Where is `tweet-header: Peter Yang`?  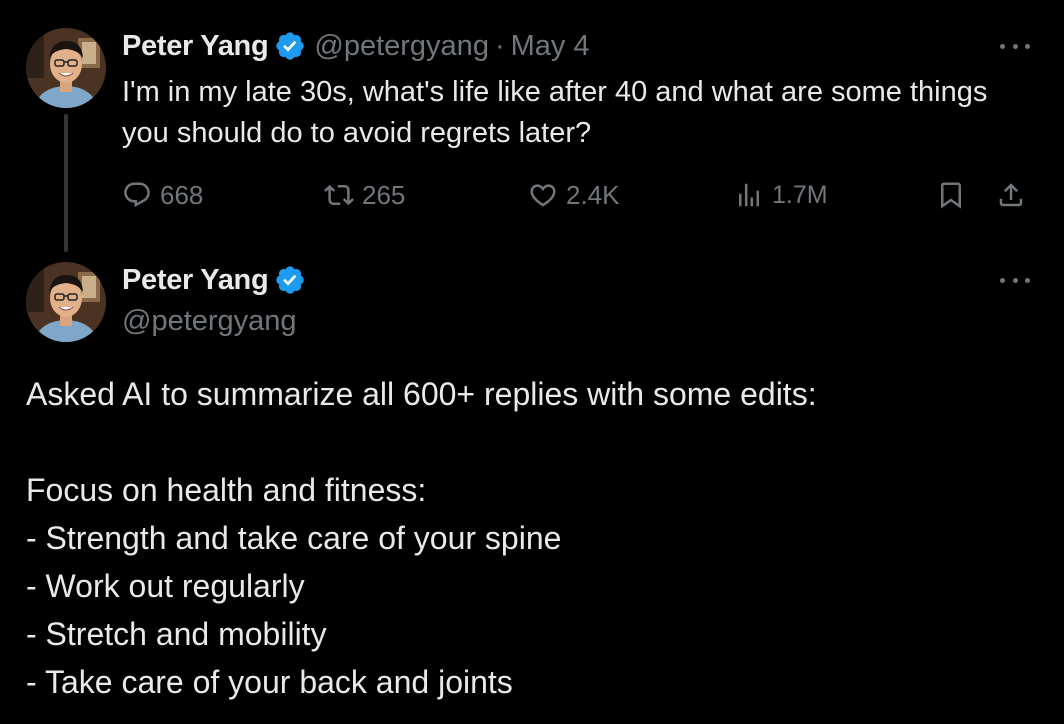
tweet-header: Peter Yang is located at coordinates (214, 280).